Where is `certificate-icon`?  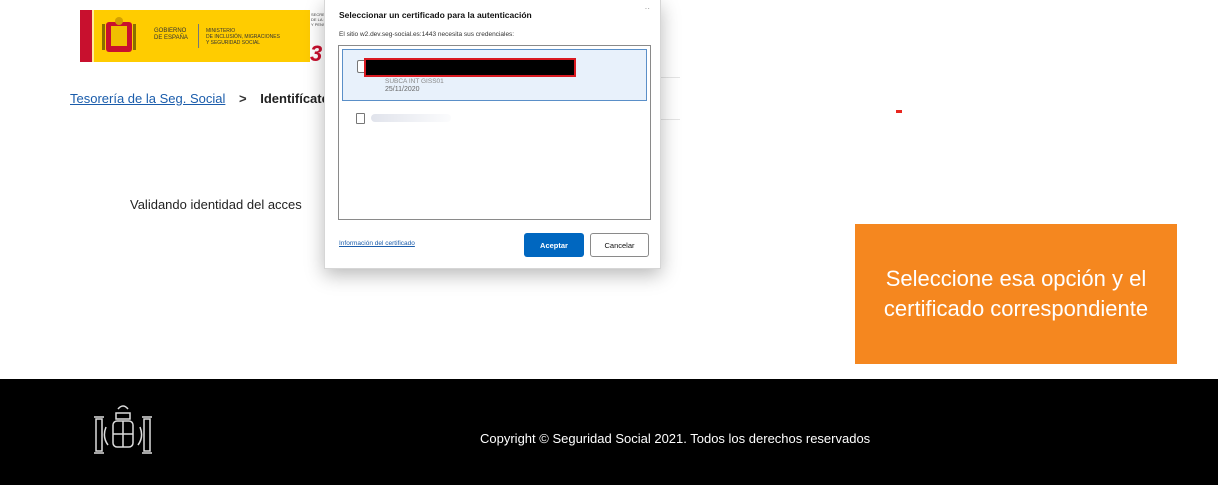 certificate-icon is located at coordinates (360, 118).